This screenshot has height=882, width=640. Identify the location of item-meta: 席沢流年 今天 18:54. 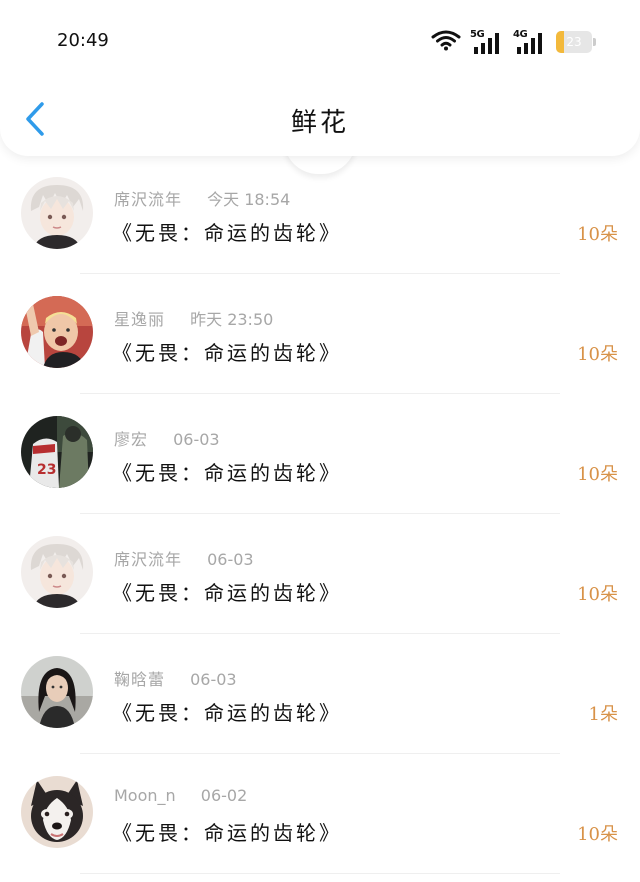
(202, 198).